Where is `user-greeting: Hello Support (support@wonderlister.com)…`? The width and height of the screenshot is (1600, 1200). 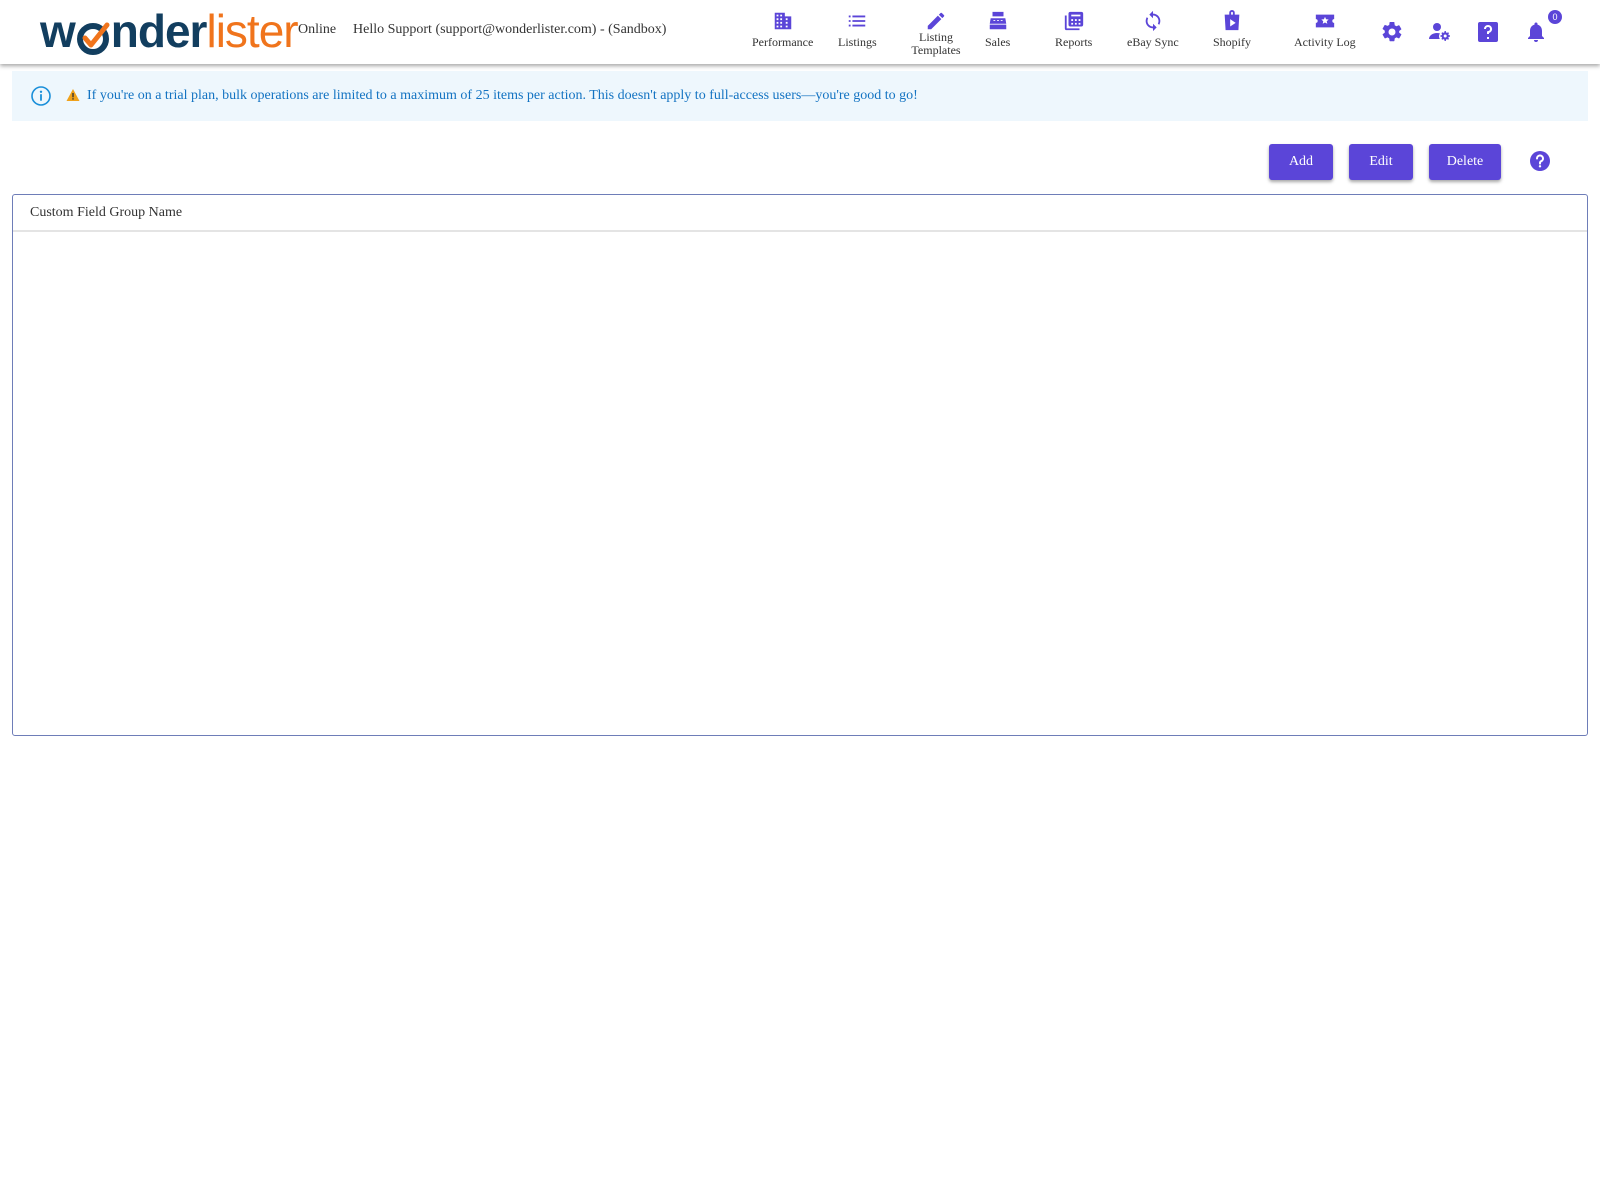 user-greeting: Hello Support (support@wonderlister.com)… is located at coordinates (510, 29).